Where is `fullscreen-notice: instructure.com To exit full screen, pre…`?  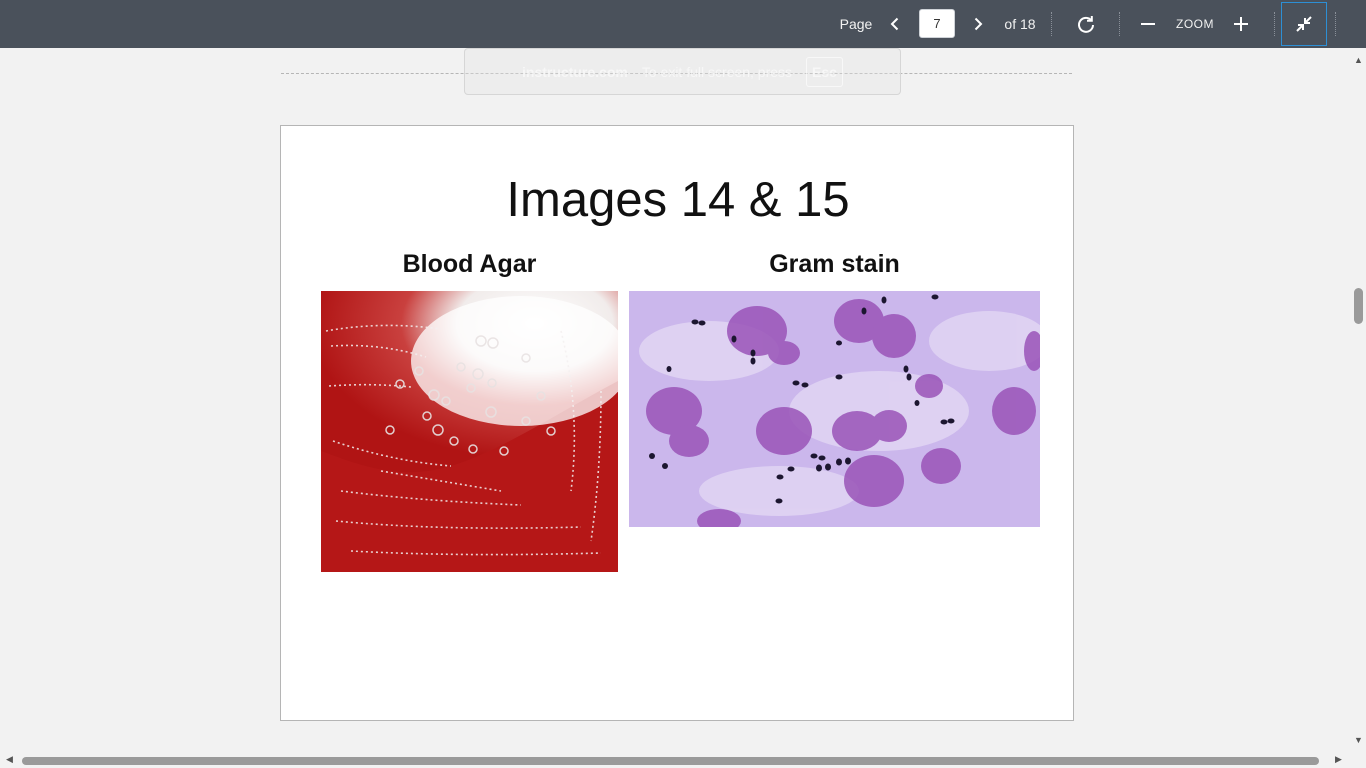 fullscreen-notice: instructure.com To exit full screen, pre… is located at coordinates (682, 71).